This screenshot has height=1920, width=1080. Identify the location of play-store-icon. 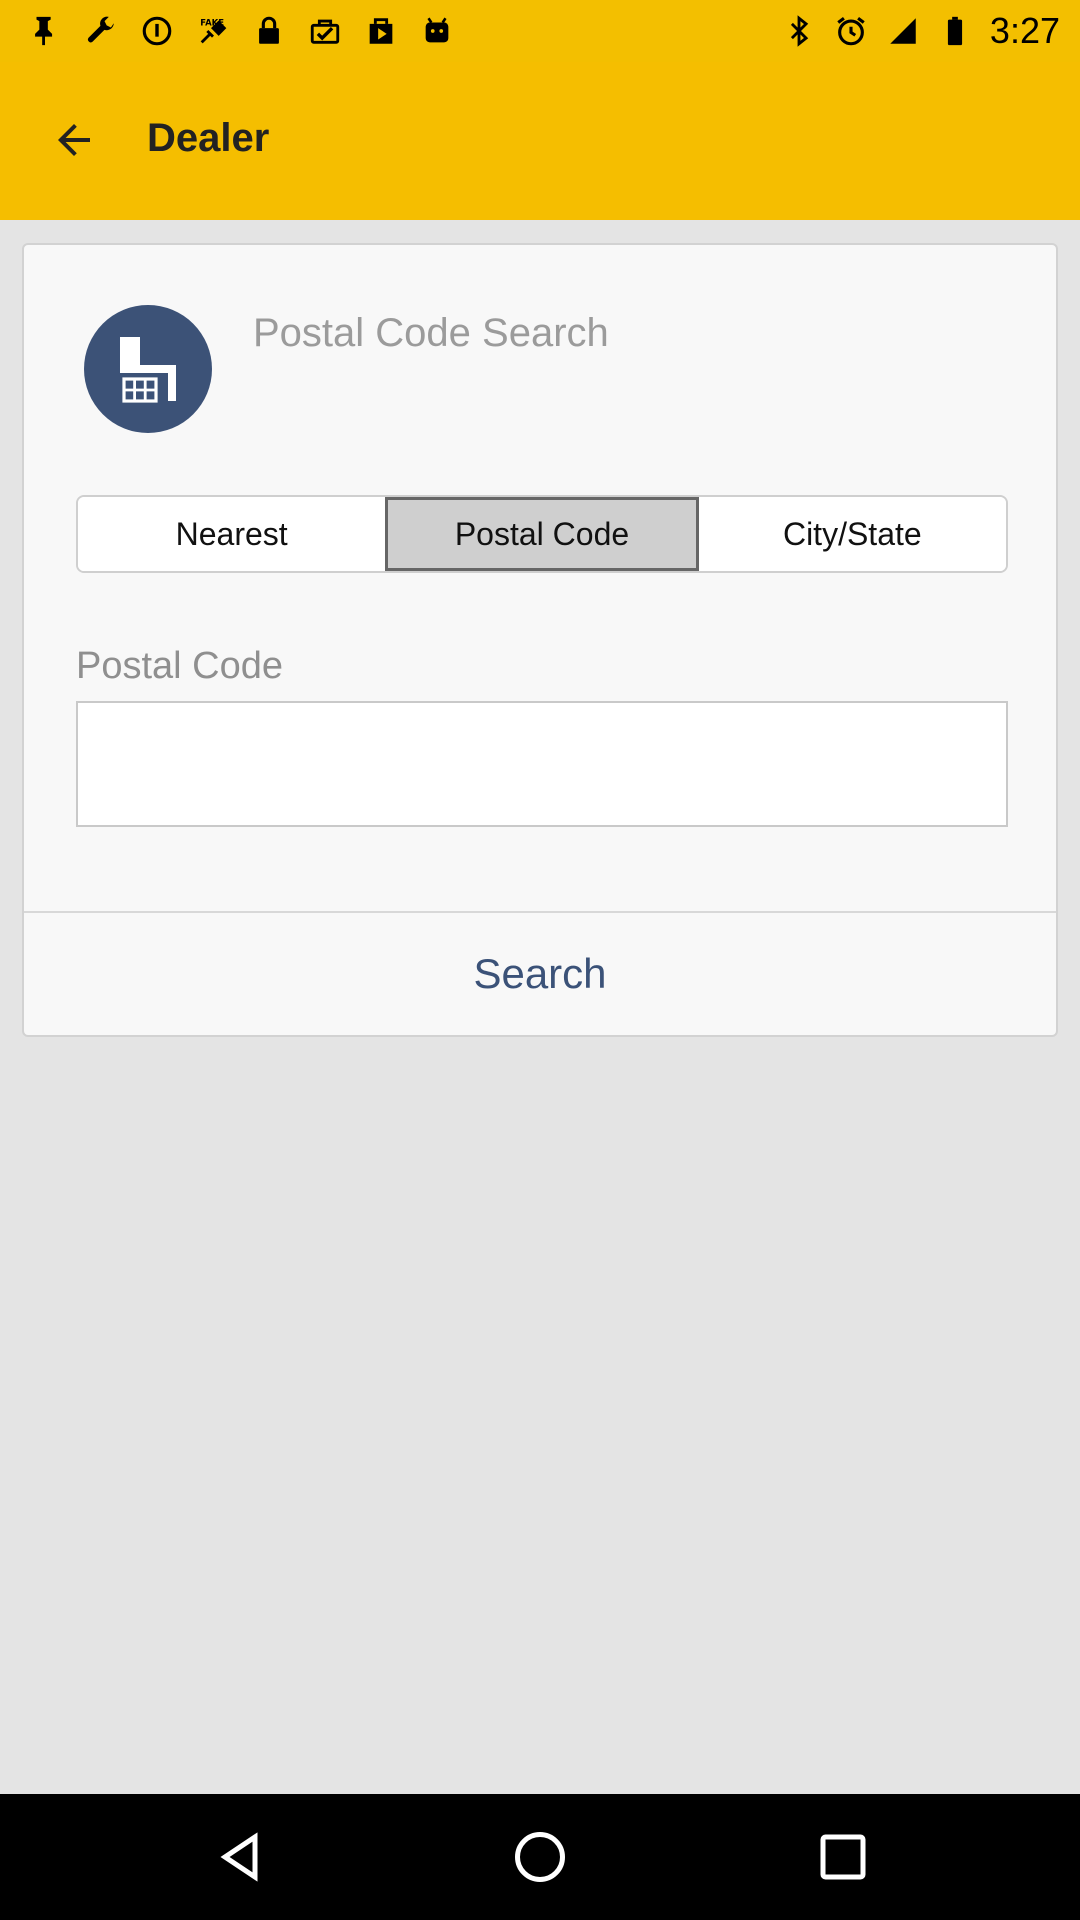
(381, 31).